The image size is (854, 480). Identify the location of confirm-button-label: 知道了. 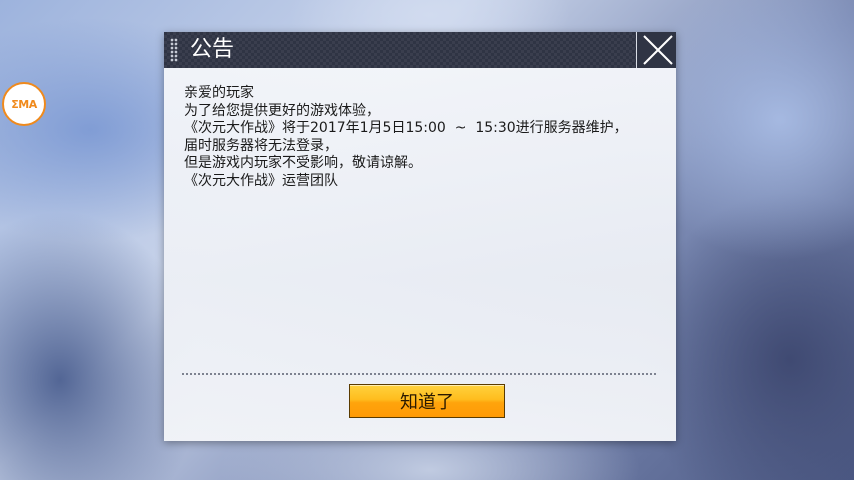
(427, 402).